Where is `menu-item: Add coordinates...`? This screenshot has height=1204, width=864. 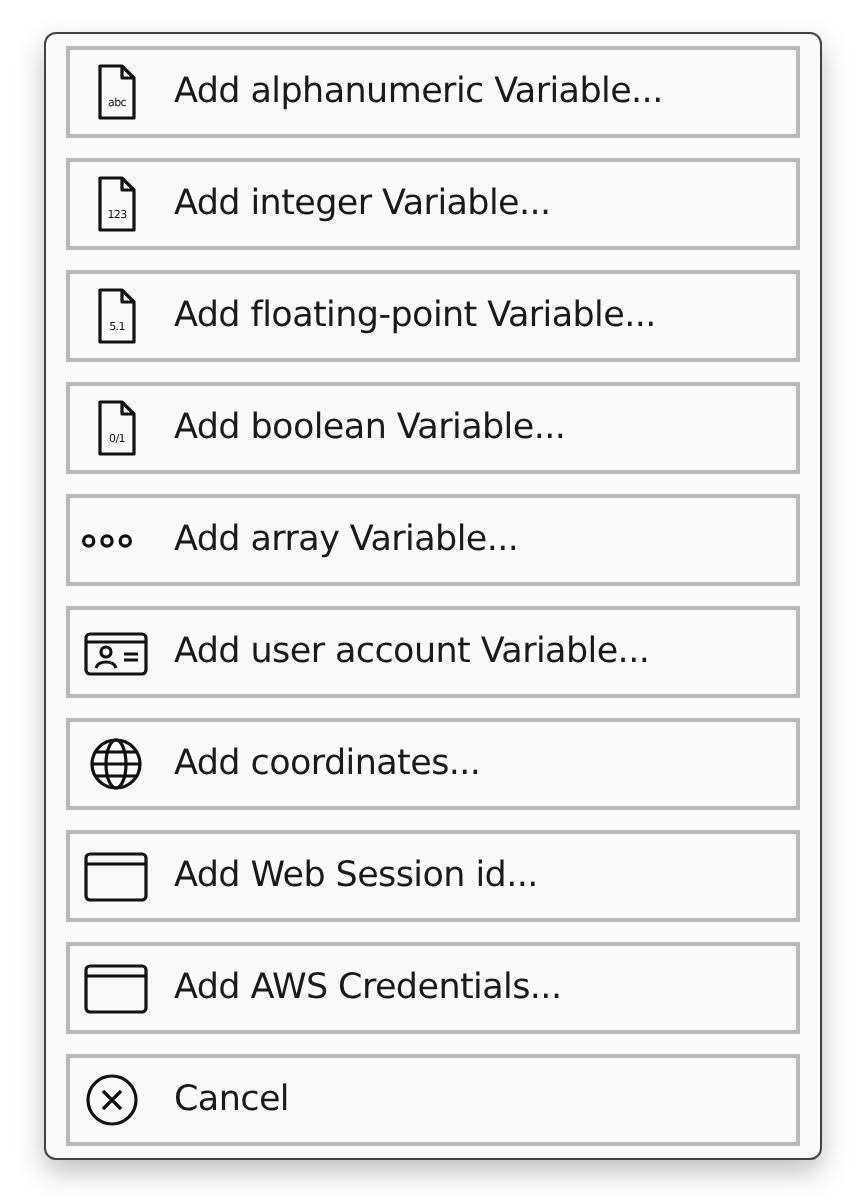 menu-item: Add coordinates... is located at coordinates (433, 764).